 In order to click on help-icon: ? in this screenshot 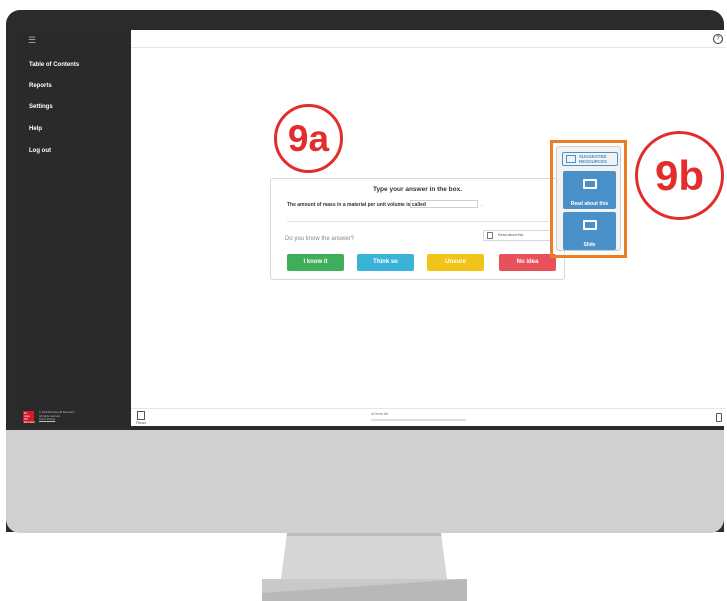, I will do `click(718, 39)`.